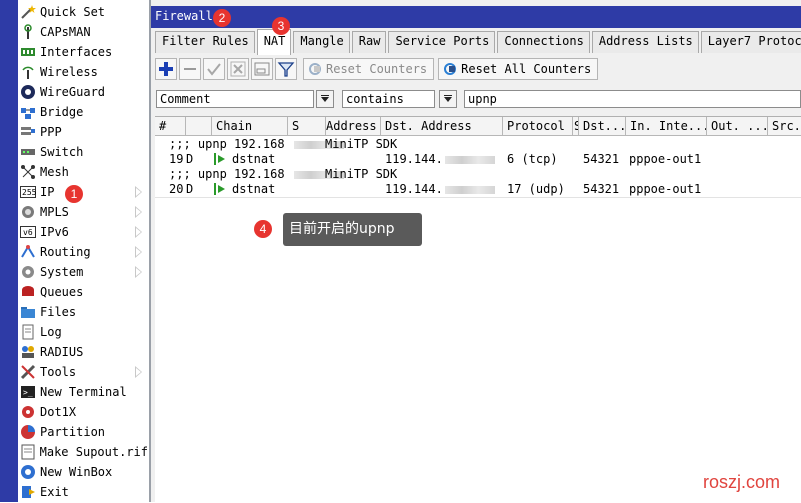 The height and width of the screenshot is (503, 801). What do you see at coordinates (170, 126) in the screenshot?
I see `col-number: #` at bounding box center [170, 126].